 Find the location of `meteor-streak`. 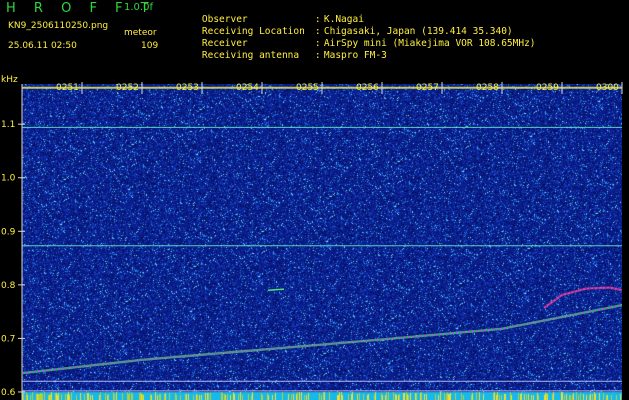

meteor-streak is located at coordinates (276, 289).